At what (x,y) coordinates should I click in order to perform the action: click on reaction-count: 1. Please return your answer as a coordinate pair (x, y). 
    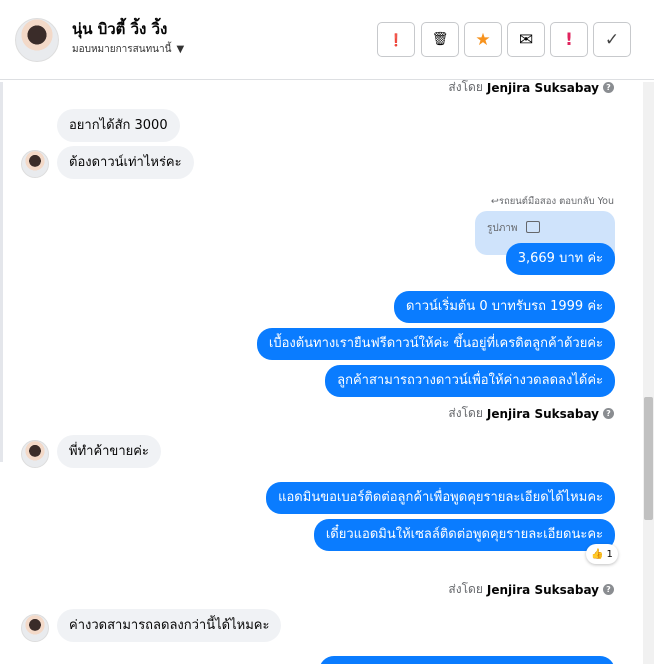
    Looking at the image, I should click on (609, 554).